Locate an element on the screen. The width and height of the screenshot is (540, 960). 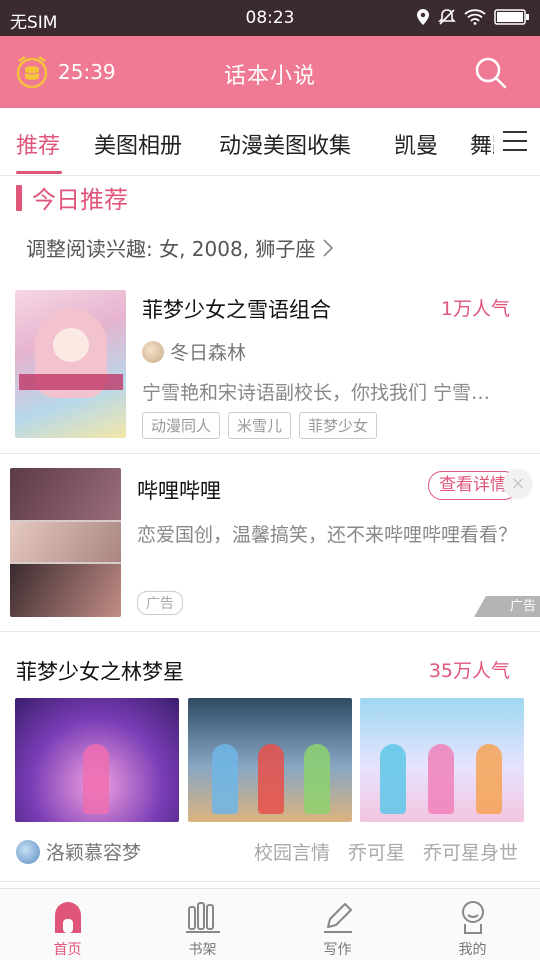
tag: 米雪儿 is located at coordinates (260, 425).